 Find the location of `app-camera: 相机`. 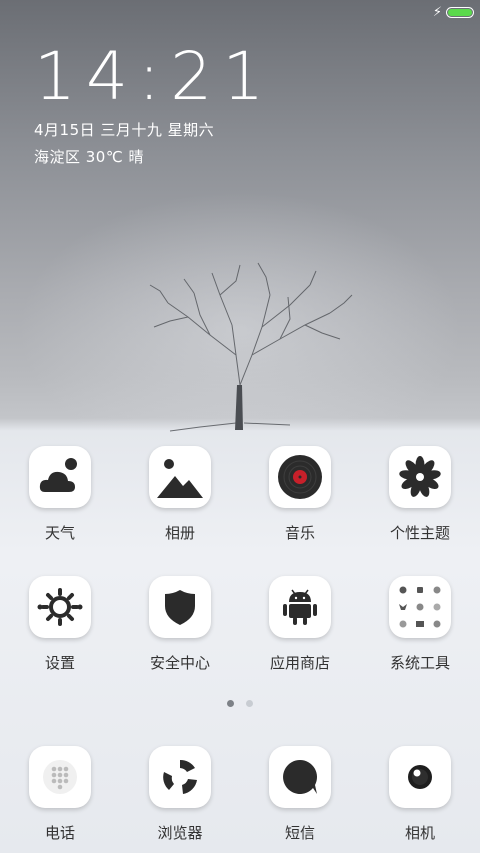

app-camera: 相机 is located at coordinates (420, 794).